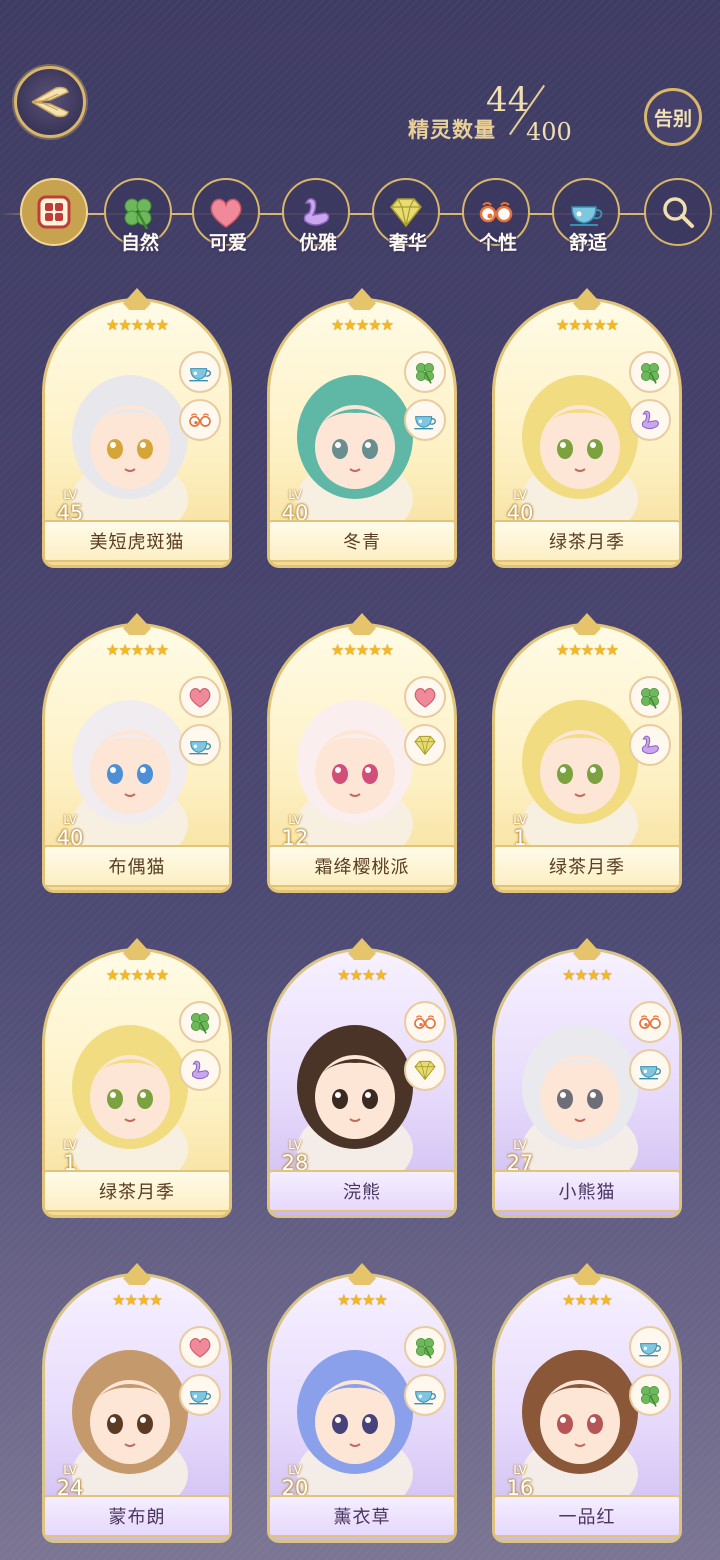 This screenshot has width=720, height=1560. I want to click on spirit-card: LV 24 ★★★★ 蒙布朗, so click(137, 1405).